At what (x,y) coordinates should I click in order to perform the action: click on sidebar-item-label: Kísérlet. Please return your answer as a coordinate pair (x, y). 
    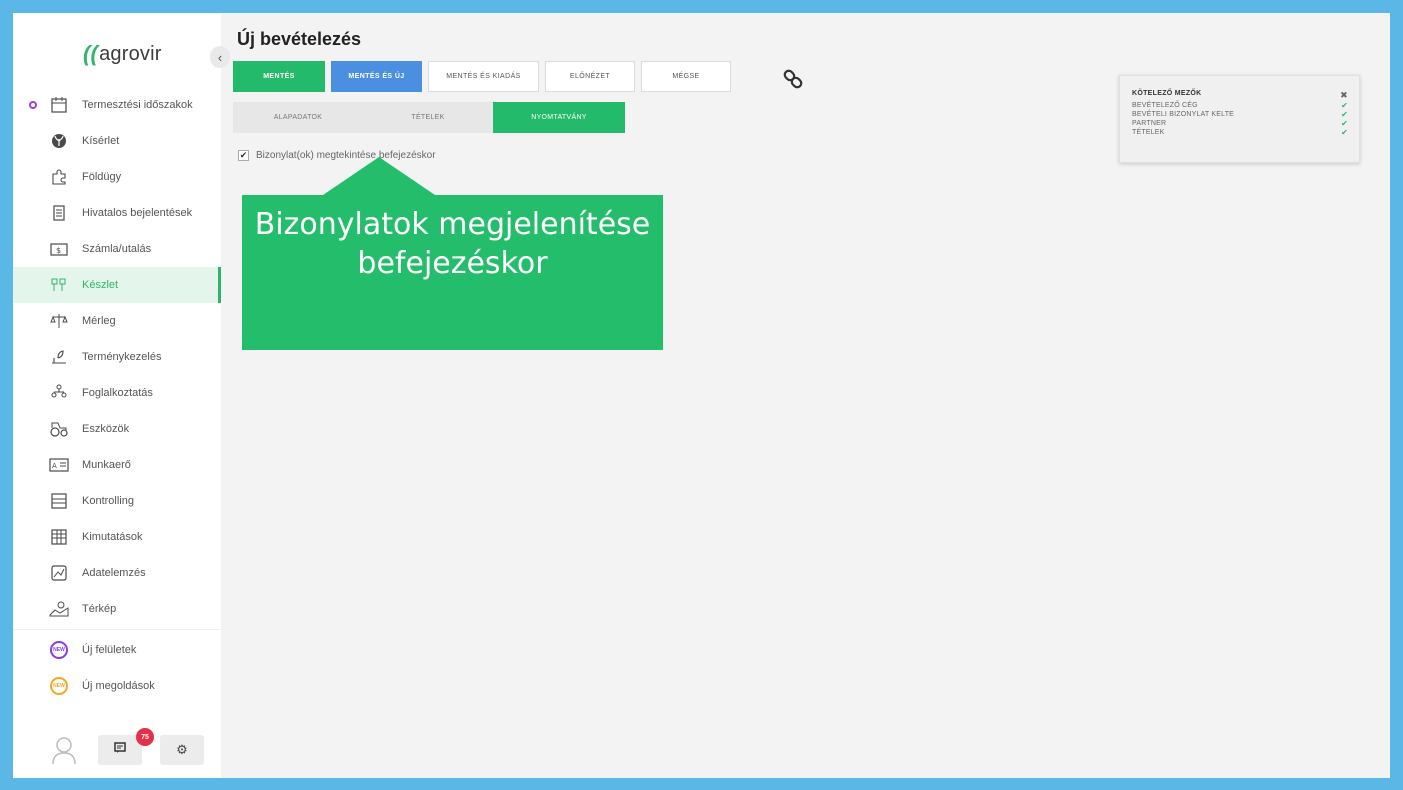
    Looking at the image, I should click on (101, 141).